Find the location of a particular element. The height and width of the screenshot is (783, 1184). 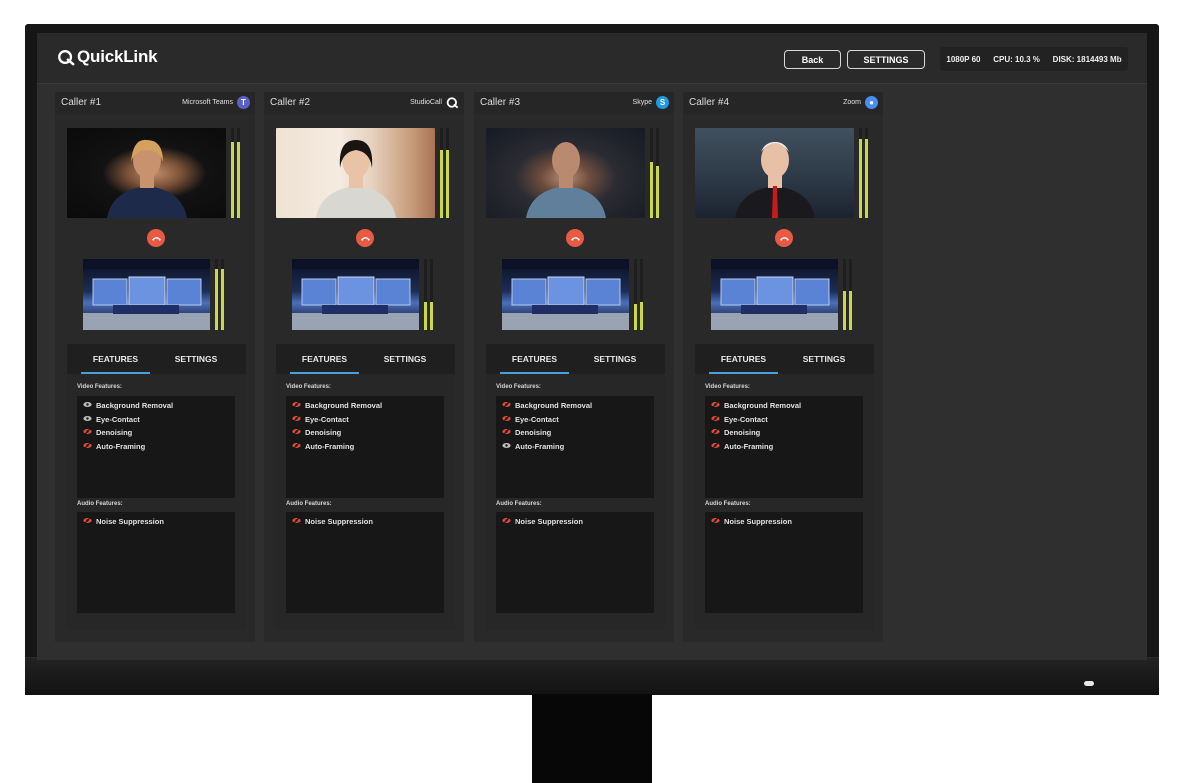

caller-header: Caller #4 Zoom ● is located at coordinates (783, 103).